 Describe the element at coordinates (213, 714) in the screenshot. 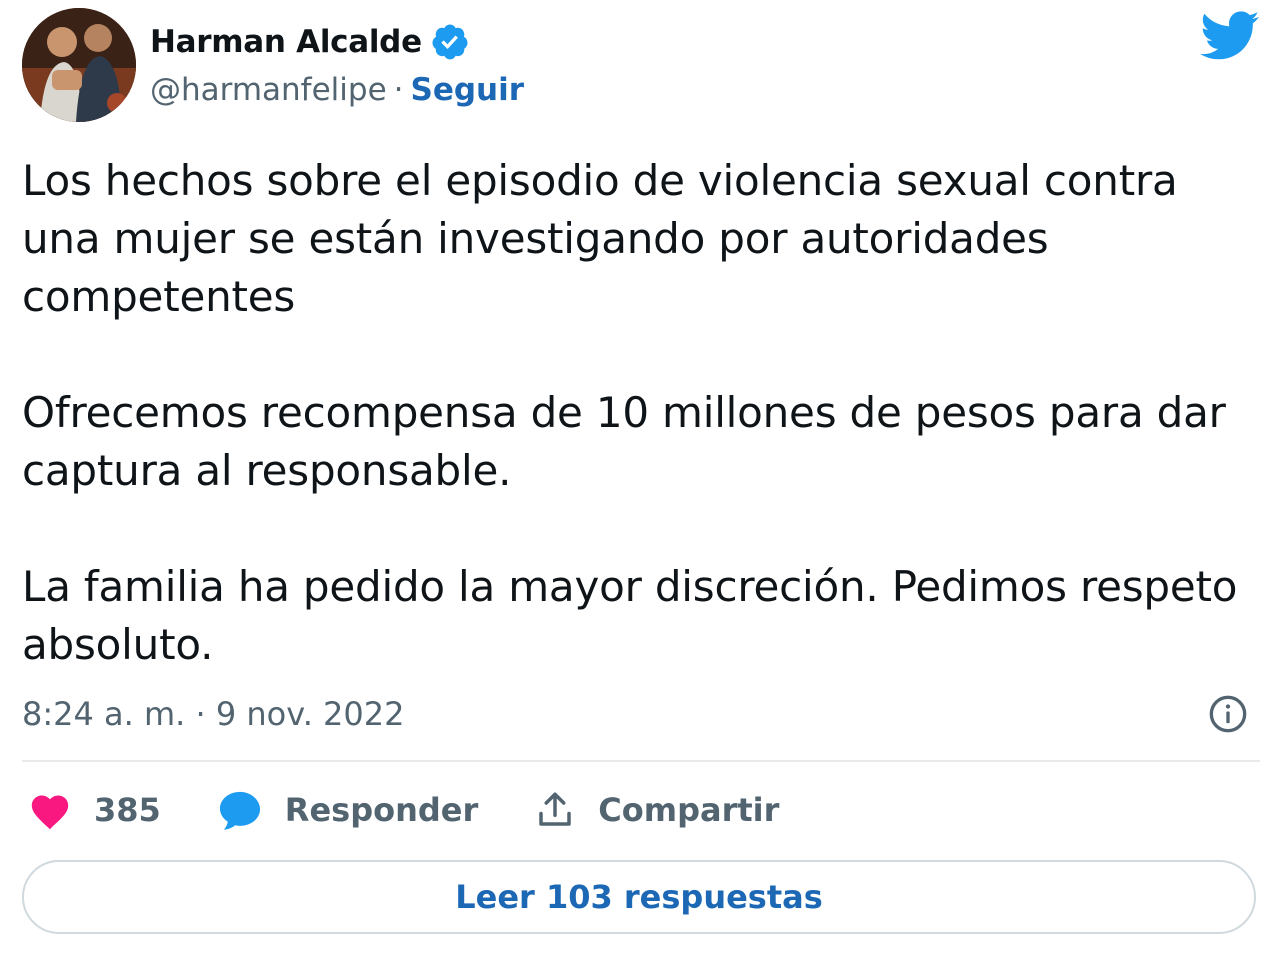

I see `tweet-timestamp: 8:24 a. m. · 9 nov. 2022` at that location.